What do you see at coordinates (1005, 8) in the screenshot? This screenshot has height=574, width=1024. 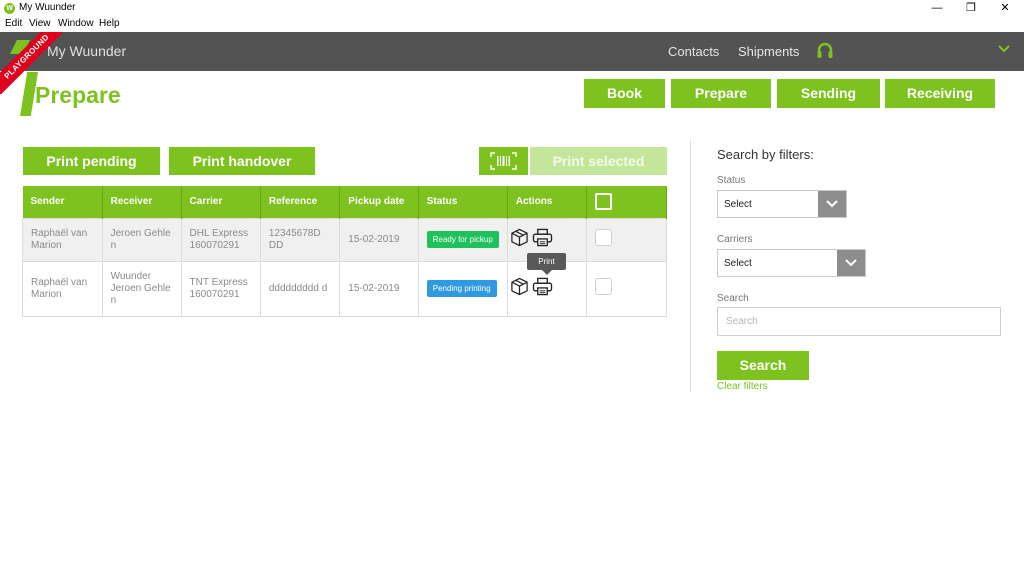 I see `close-button: ✕` at bounding box center [1005, 8].